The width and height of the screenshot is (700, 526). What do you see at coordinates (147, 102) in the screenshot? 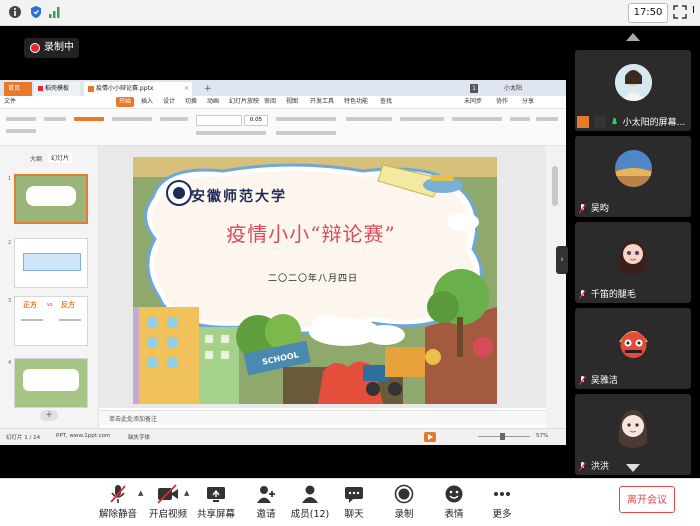
I see `menu-insert: 插入` at bounding box center [147, 102].